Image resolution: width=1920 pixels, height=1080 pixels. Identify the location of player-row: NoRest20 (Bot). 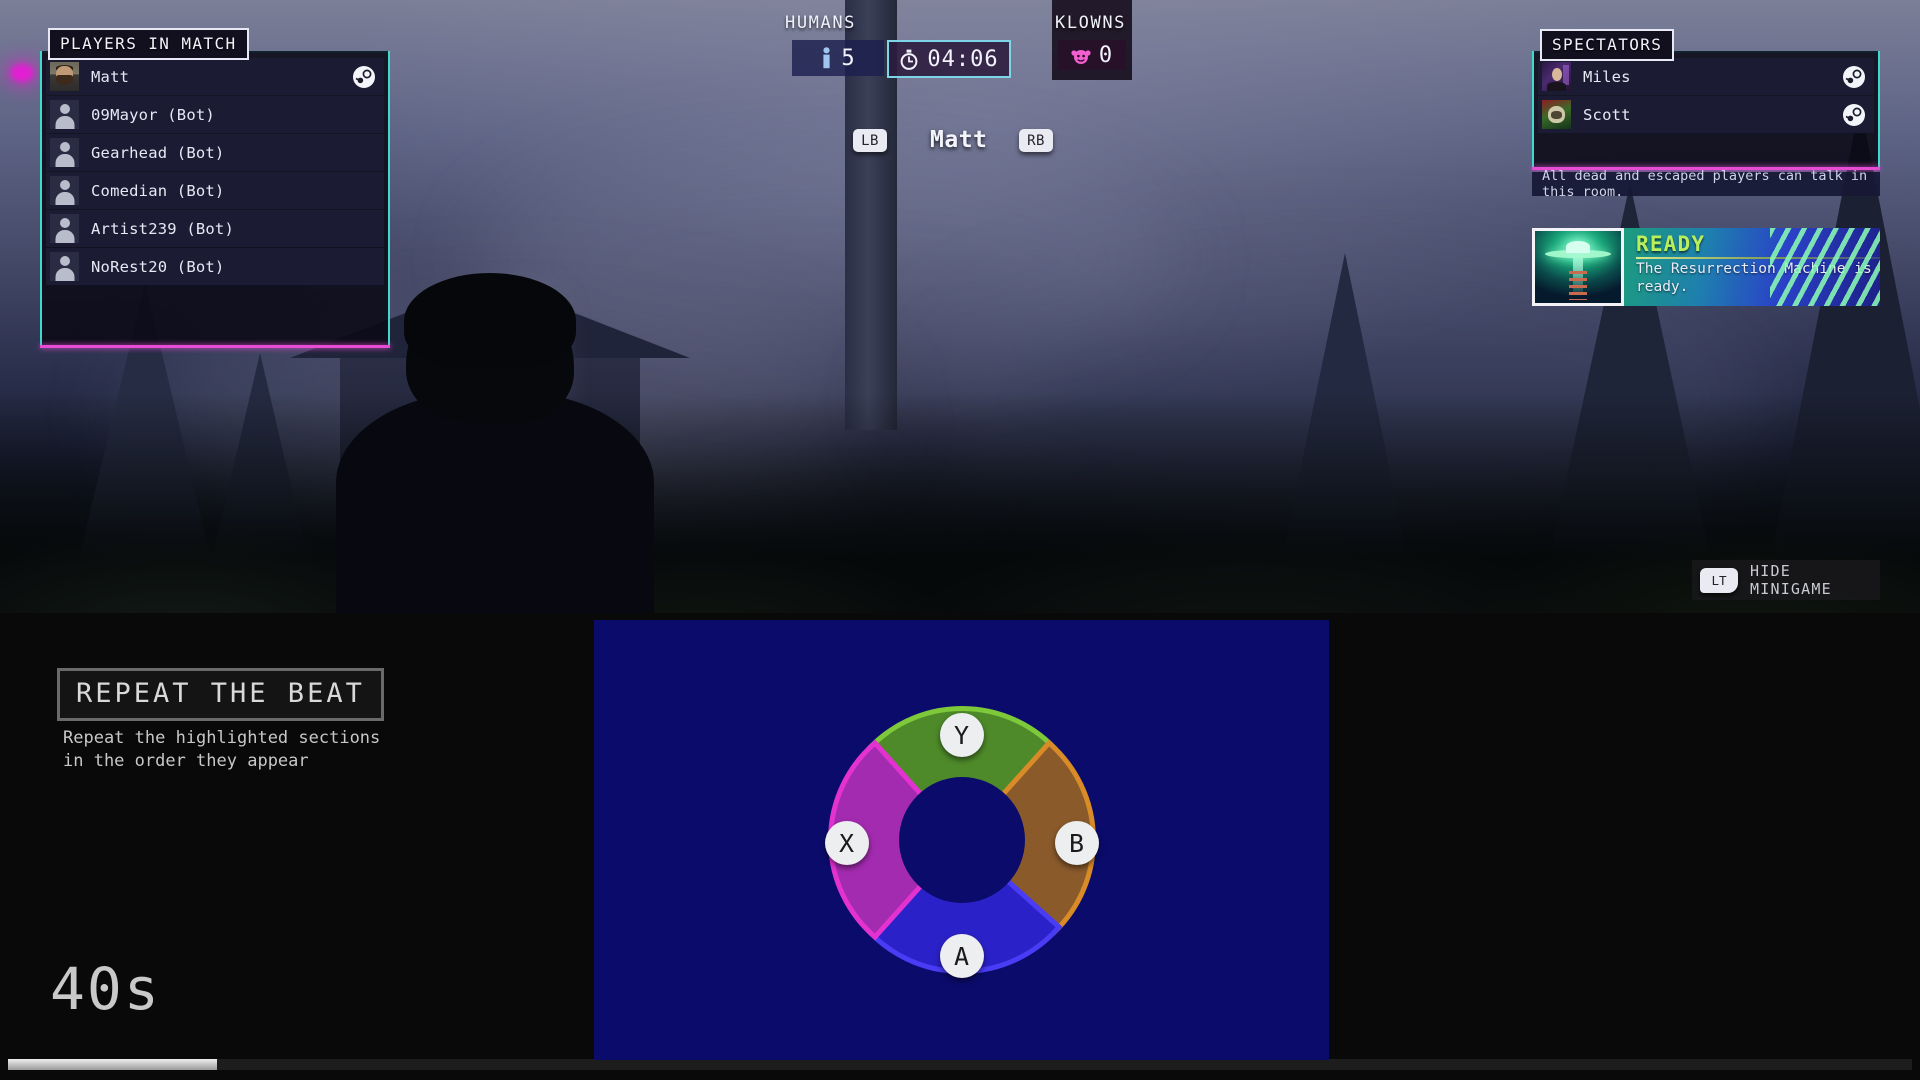
(215, 266).